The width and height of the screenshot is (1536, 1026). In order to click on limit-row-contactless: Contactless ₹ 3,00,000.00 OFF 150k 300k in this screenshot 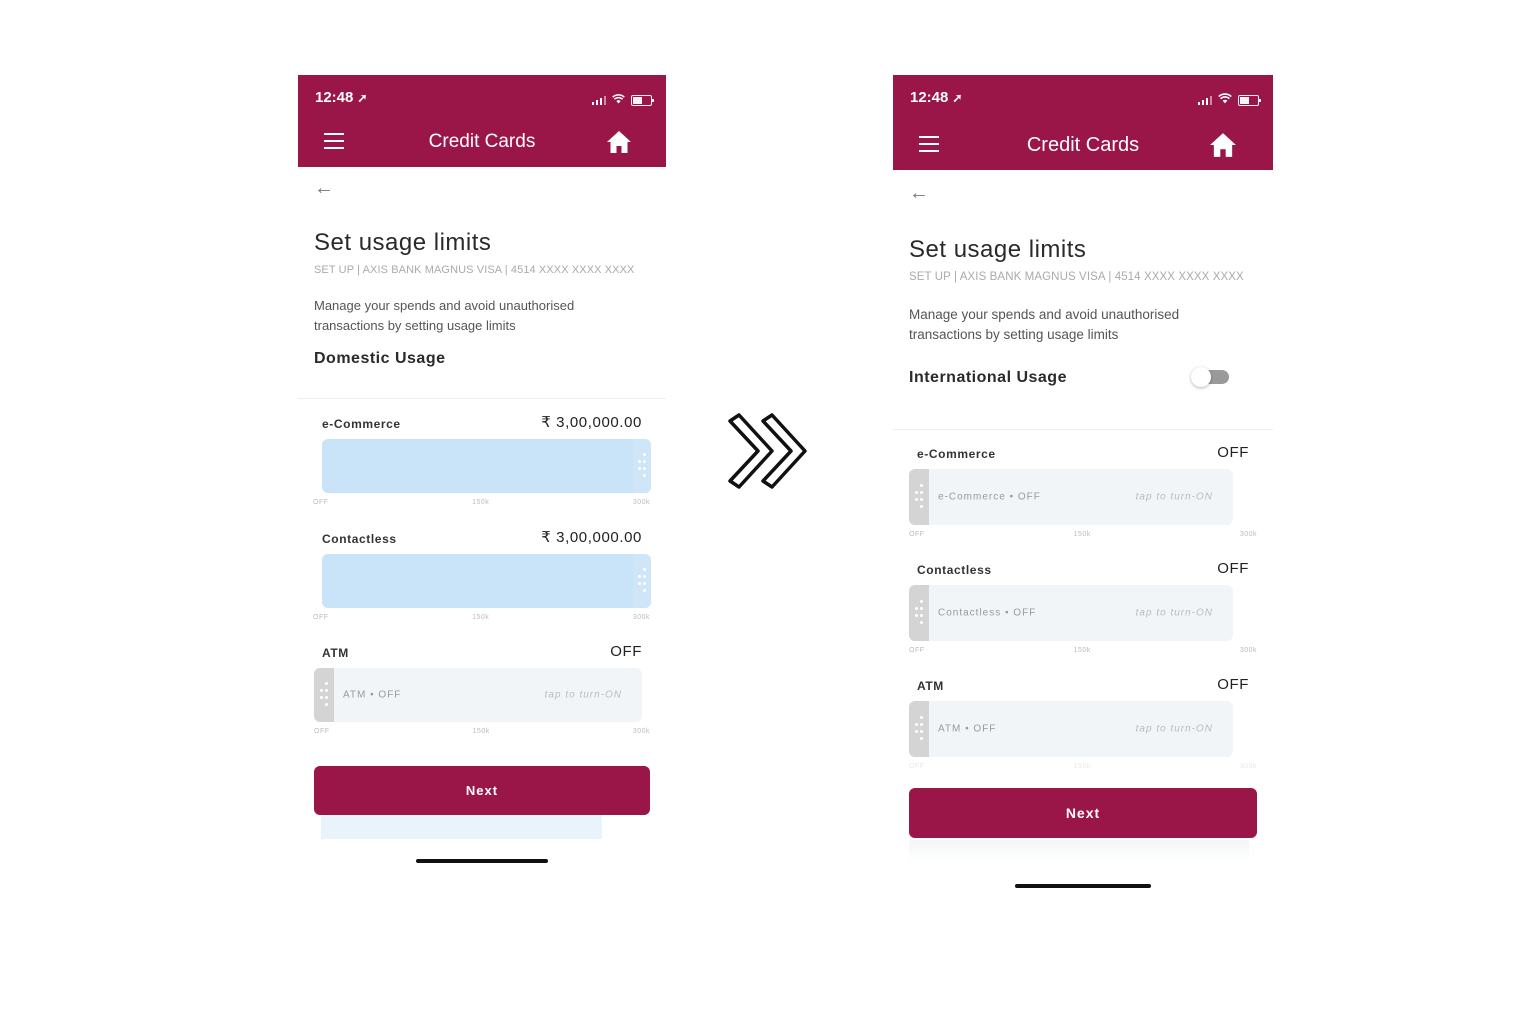, I will do `click(482, 574)`.